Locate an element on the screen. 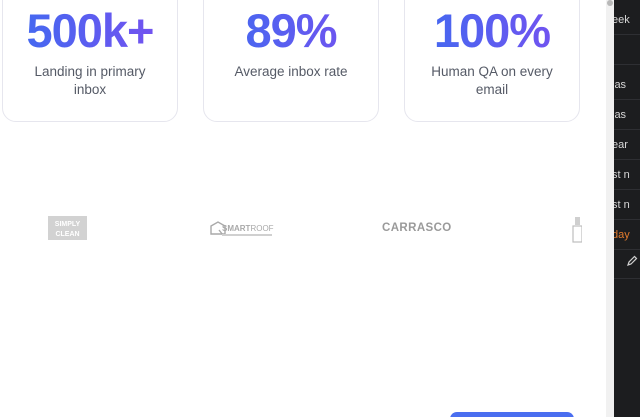 The width and height of the screenshot is (640, 417). stat-label: Average inbox rate is located at coordinates (291, 71).